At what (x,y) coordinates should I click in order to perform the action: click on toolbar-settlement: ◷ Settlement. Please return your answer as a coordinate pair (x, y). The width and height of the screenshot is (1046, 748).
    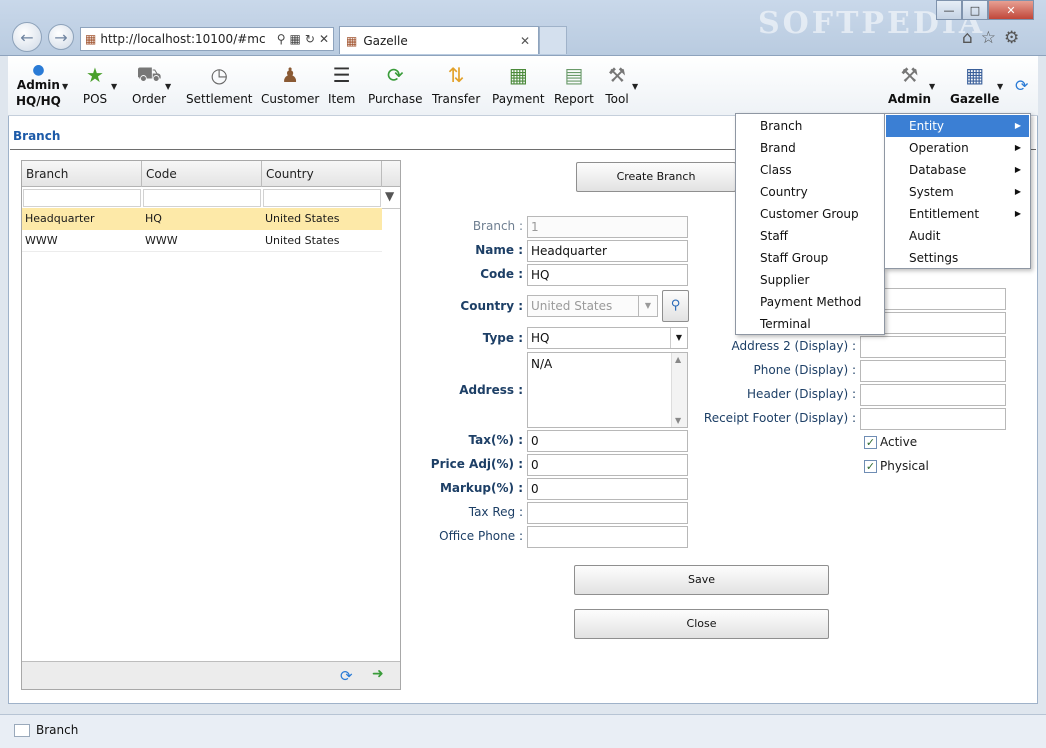
    Looking at the image, I should click on (219, 84).